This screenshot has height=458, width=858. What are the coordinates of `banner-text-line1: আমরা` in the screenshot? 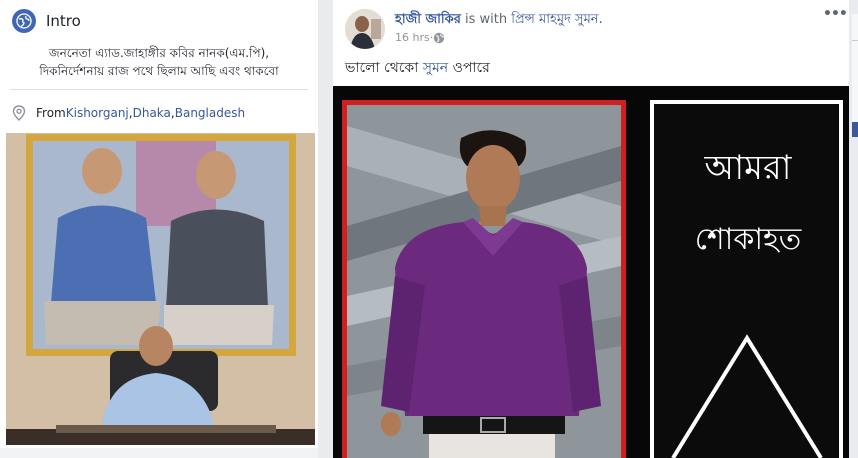 It's located at (748, 168).